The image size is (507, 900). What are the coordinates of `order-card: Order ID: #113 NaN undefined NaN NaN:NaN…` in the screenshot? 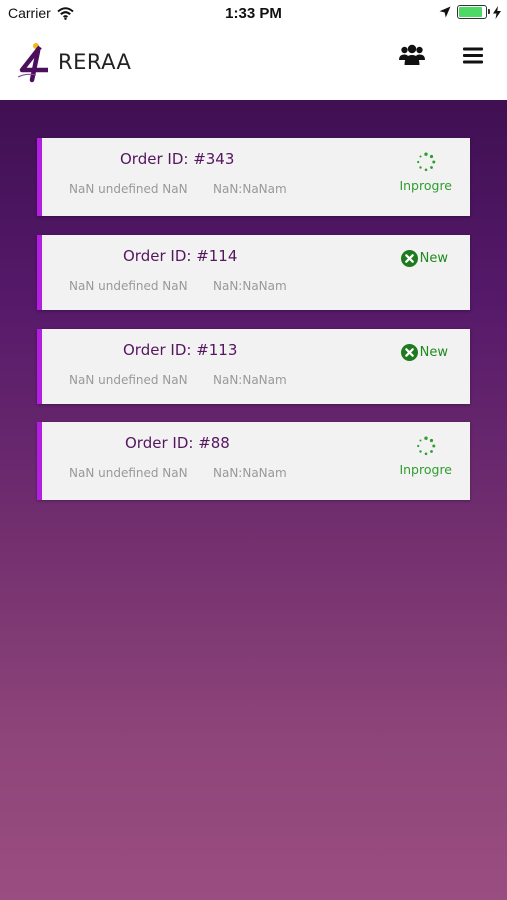 It's located at (253, 366).